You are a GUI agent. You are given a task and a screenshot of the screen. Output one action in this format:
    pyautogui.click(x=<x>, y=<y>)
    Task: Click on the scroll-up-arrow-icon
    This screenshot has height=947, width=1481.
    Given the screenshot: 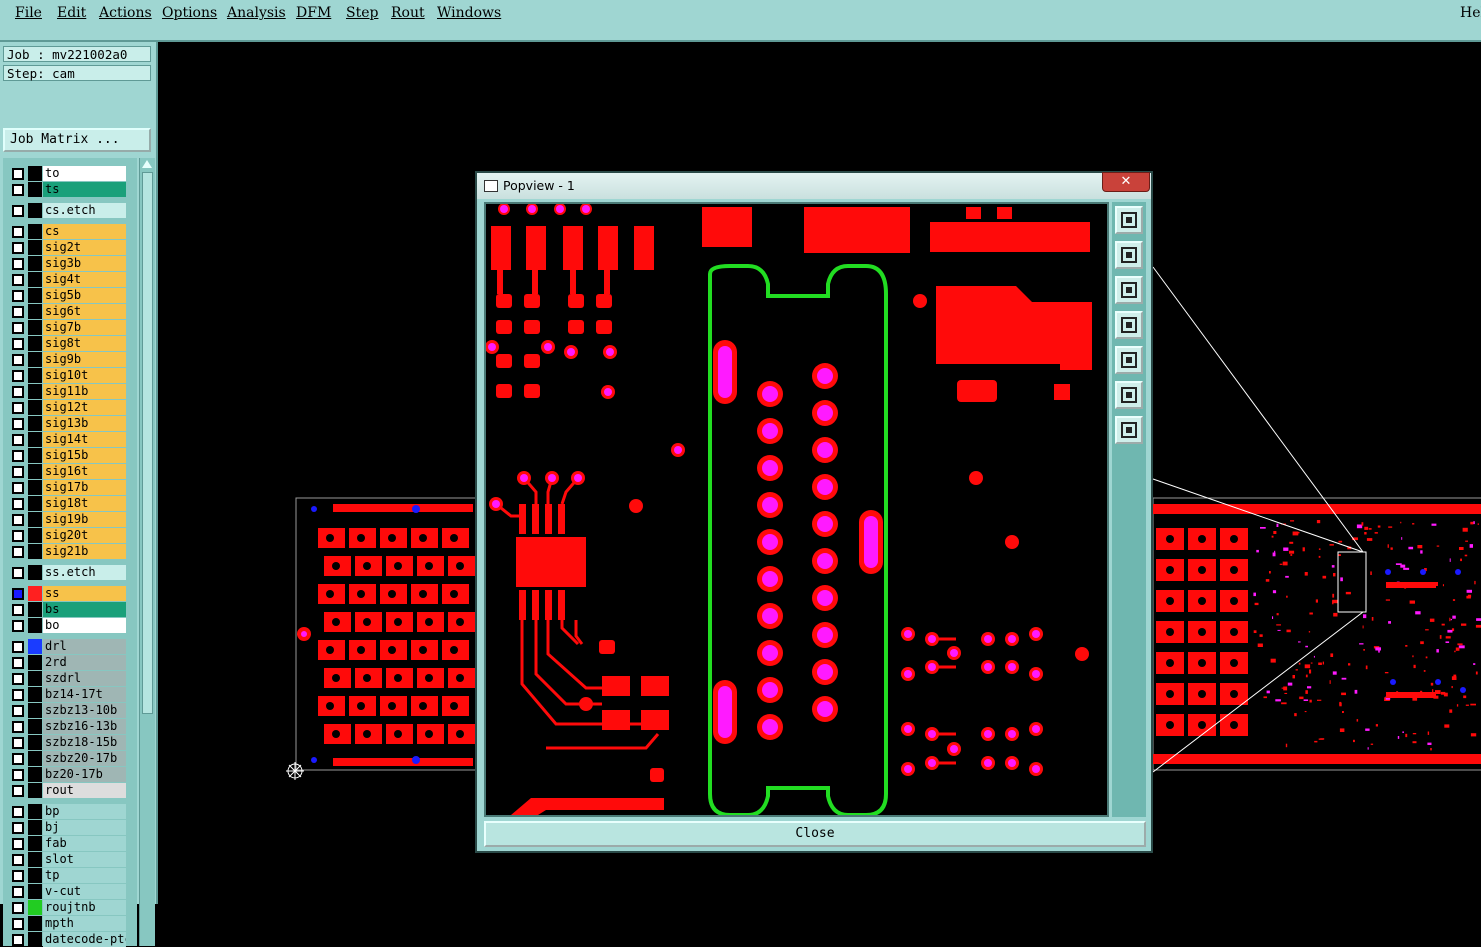 What is the action you would take?
    pyautogui.click(x=147, y=164)
    